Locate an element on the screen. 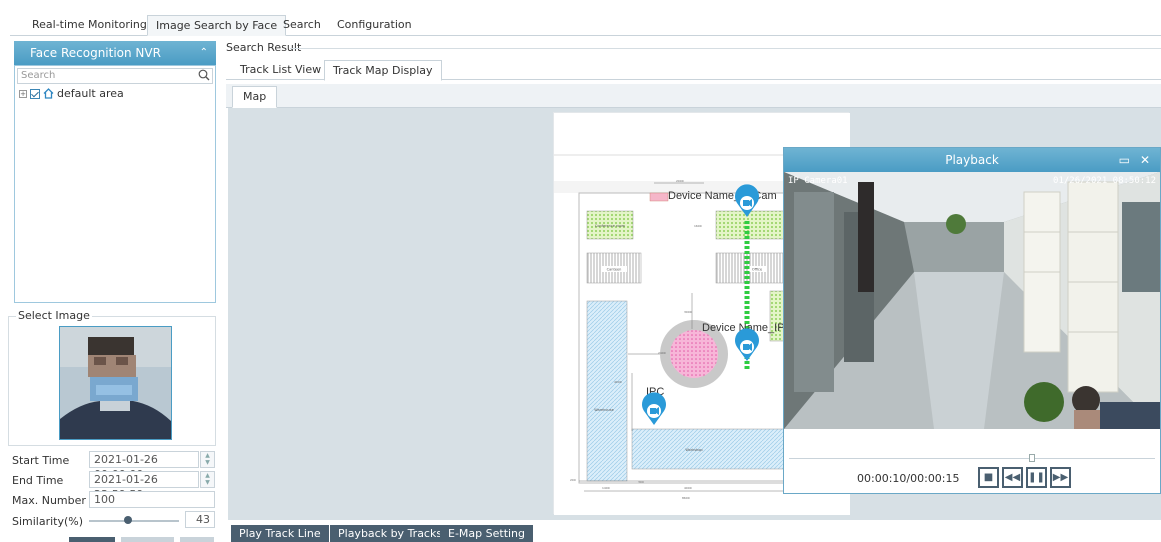  close-icon: ✕ is located at coordinates (1145, 160).